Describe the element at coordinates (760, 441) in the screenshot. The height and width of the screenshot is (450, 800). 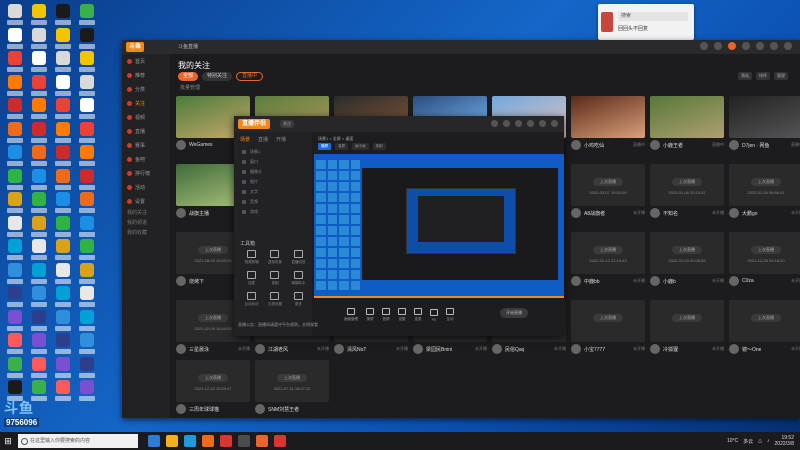
I see `network-icon: △` at that location.